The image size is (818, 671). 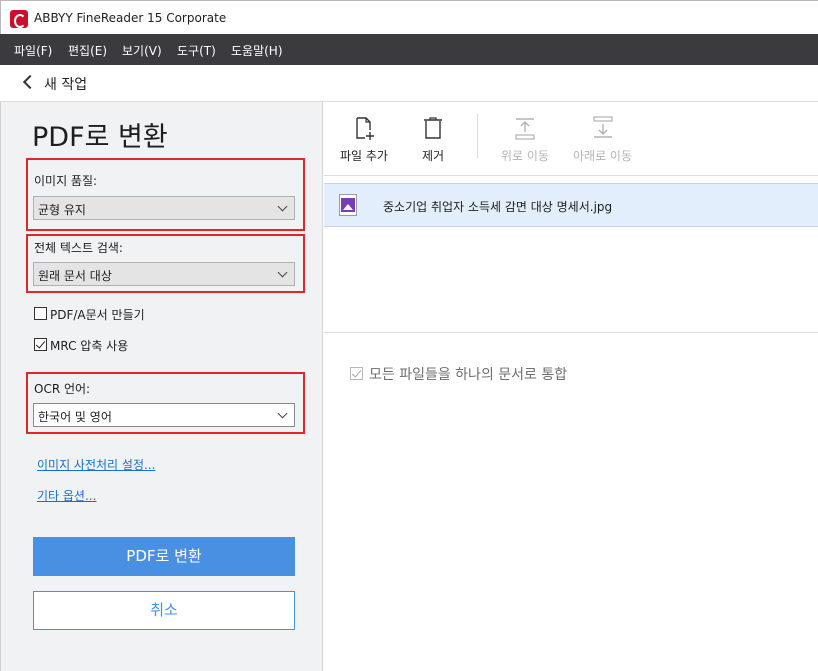 What do you see at coordinates (40, 313) in the screenshot?
I see `pdfa-checkbox` at bounding box center [40, 313].